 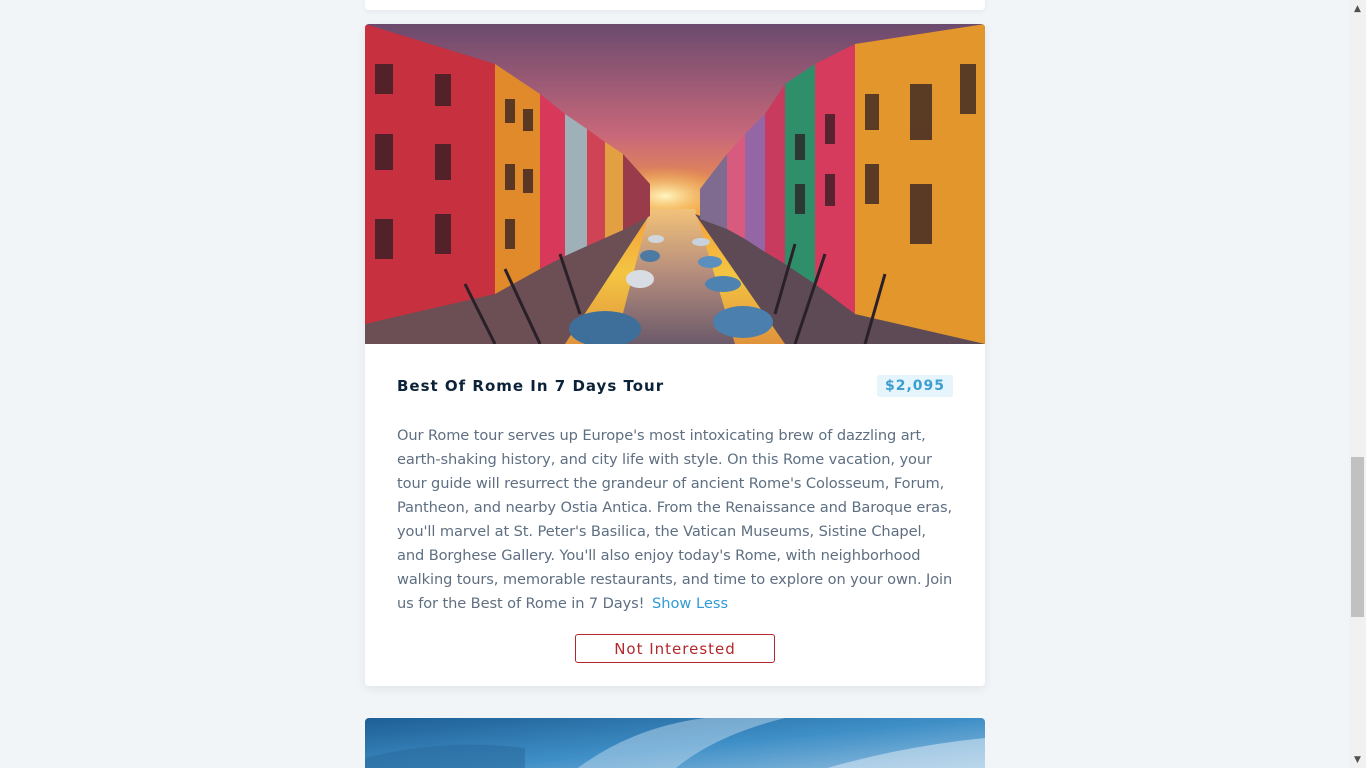 I want to click on not-interested-button: Not Interested, so click(x=675, y=648).